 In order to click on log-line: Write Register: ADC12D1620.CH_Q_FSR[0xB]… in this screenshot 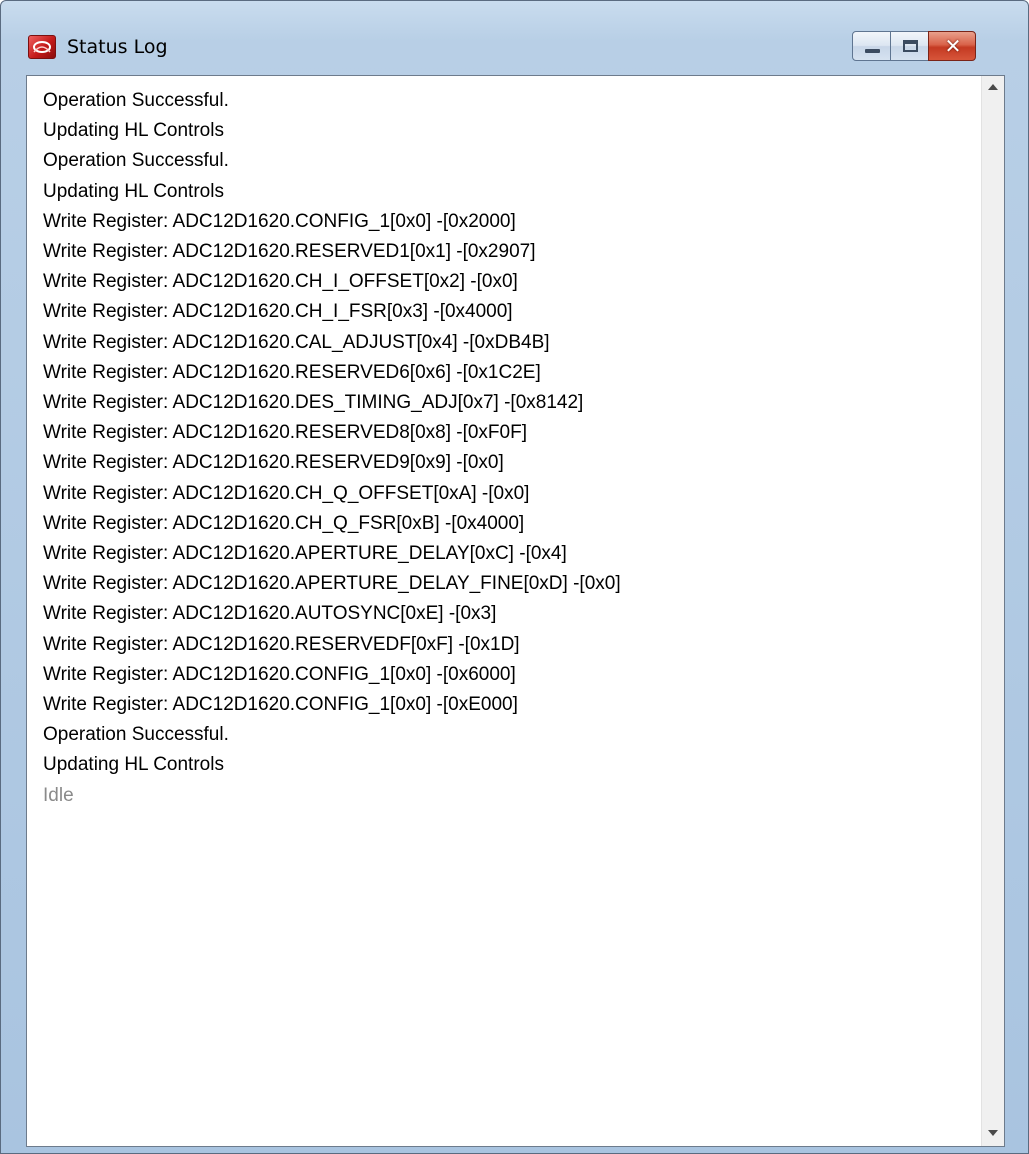, I will do `click(284, 523)`.